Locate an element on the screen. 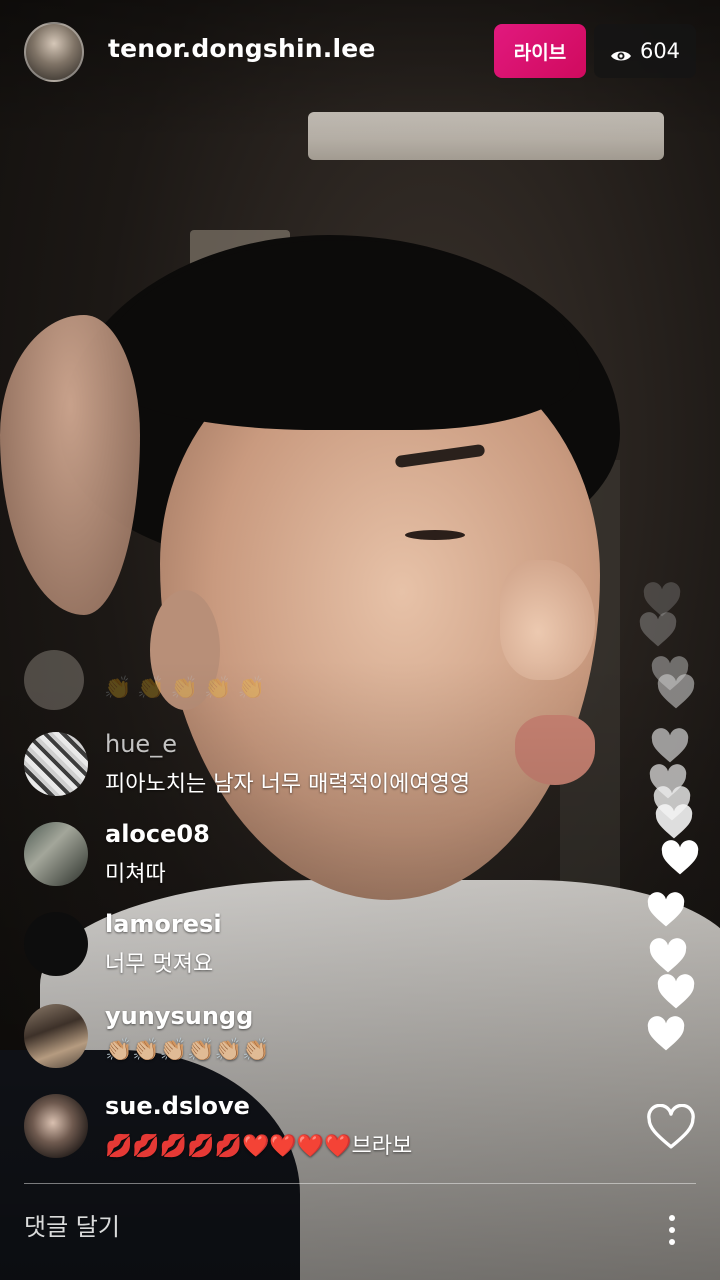 This screenshot has width=720, height=1280. live-header: tenor.dongshin.lee 라이브 604 is located at coordinates (360, 50).